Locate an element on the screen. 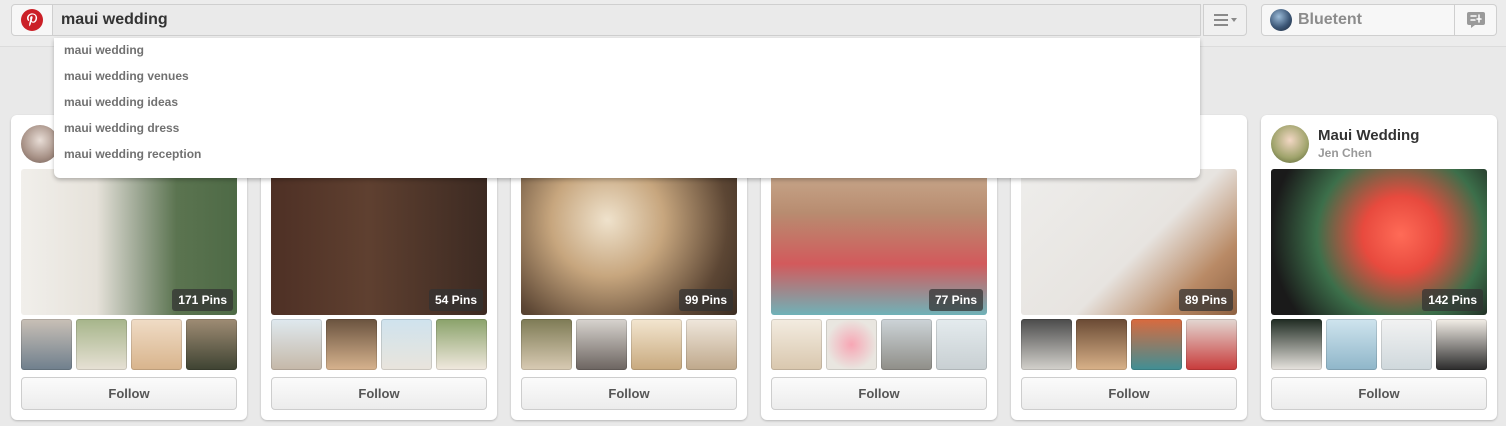 Image resolution: width=1506 pixels, height=426 pixels. menu-icon is located at coordinates (1220, 20).